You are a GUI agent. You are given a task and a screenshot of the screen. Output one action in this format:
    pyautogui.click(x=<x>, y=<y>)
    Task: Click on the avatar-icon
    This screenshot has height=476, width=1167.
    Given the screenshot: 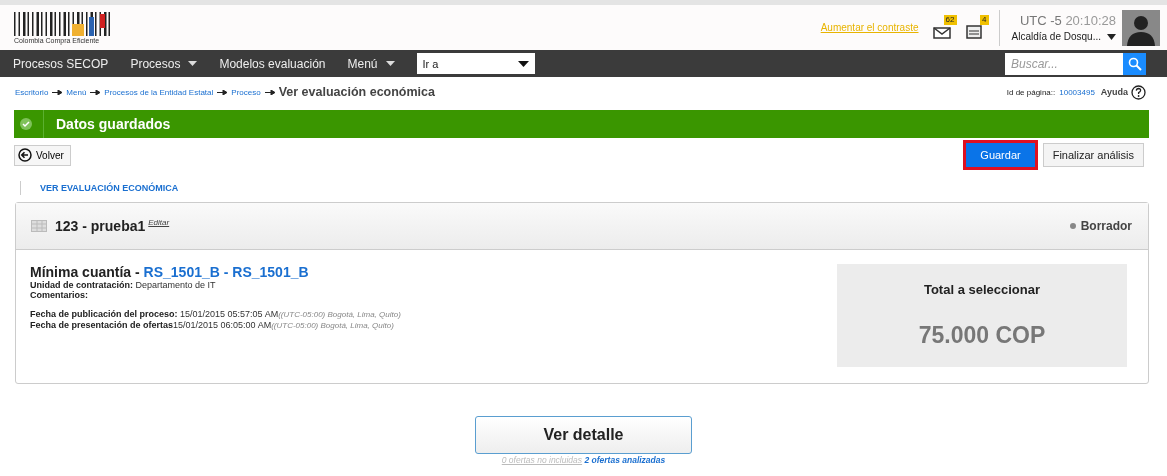 What is the action you would take?
    pyautogui.click(x=1141, y=27)
    